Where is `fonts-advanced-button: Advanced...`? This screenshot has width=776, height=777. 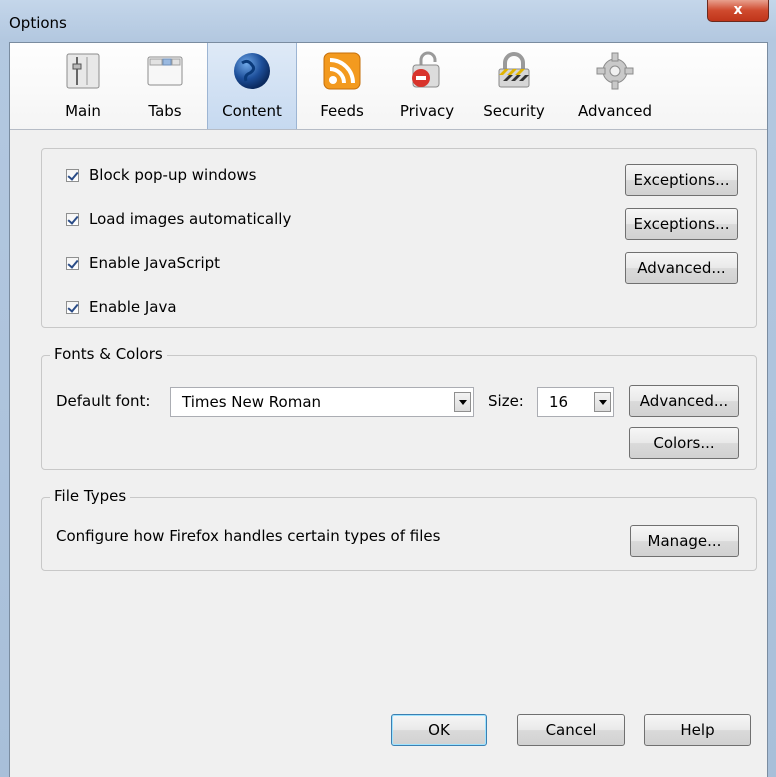 fonts-advanced-button: Advanced... is located at coordinates (684, 401).